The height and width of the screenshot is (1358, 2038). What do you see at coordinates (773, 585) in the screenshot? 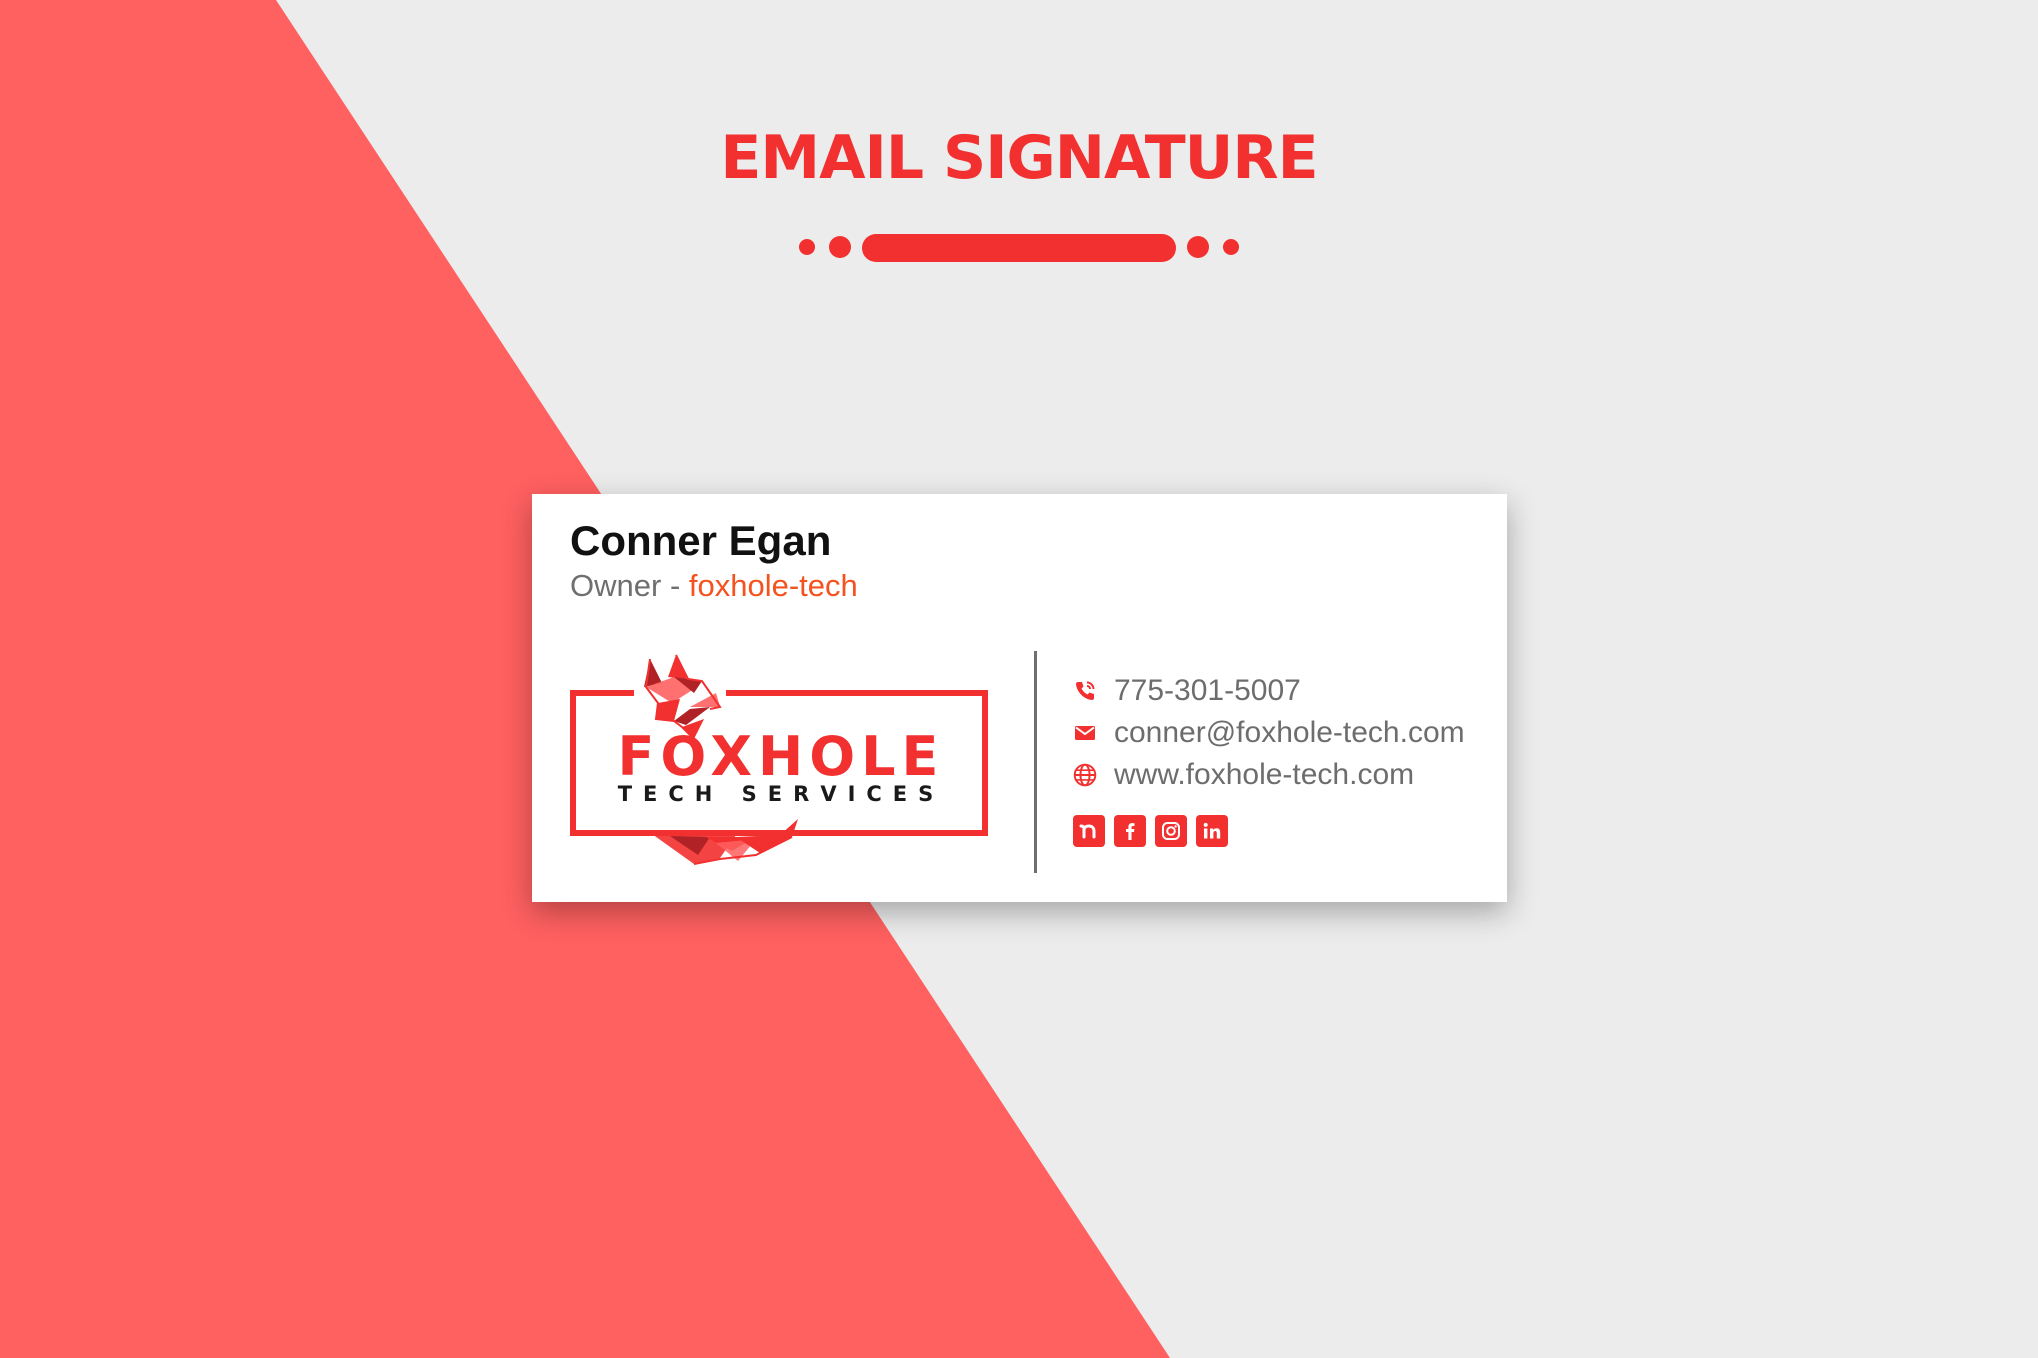
I see `signature-company: foxhole-tech` at bounding box center [773, 585].